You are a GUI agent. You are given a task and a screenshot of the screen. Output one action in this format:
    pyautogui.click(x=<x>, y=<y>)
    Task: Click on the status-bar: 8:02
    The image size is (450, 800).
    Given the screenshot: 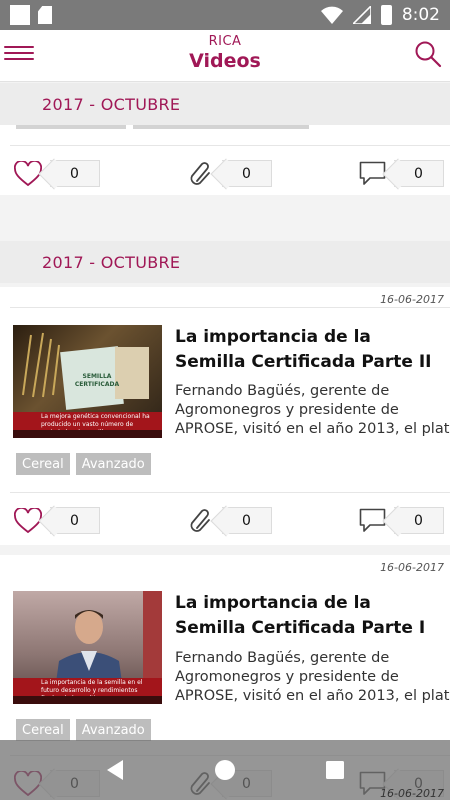 What is the action you would take?
    pyautogui.click(x=225, y=15)
    